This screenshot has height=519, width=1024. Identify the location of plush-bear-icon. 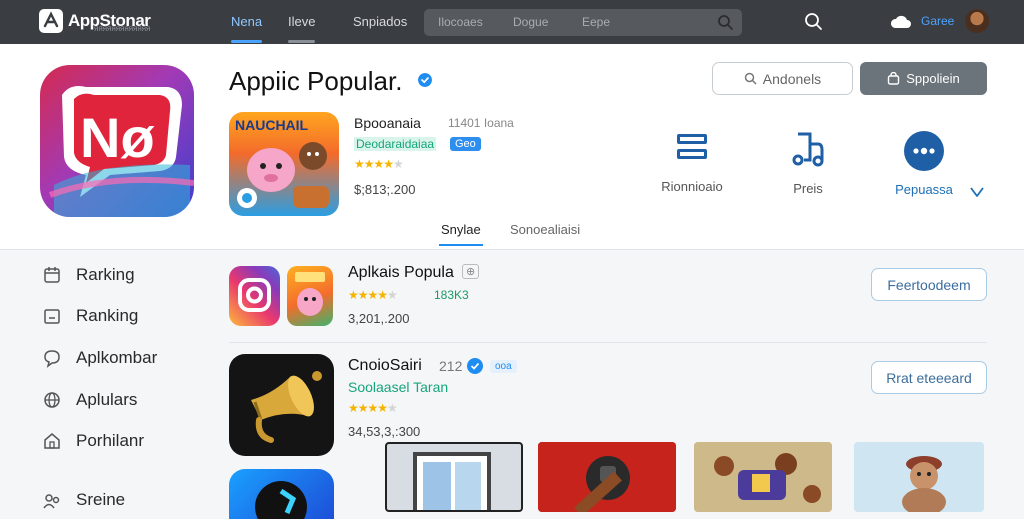
(919, 477).